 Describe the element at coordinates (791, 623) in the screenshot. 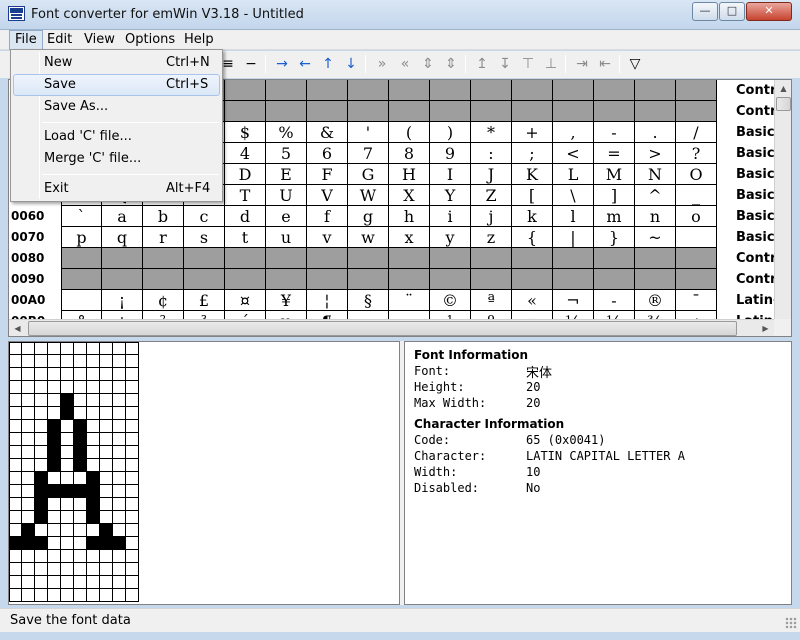

I see `resize-grip-icon` at that location.